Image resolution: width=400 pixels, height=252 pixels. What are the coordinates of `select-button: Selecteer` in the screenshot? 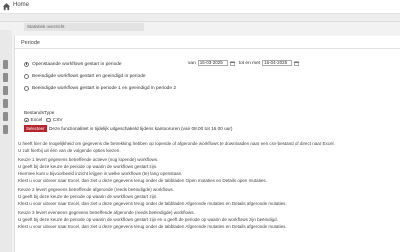 It's located at (35, 128).